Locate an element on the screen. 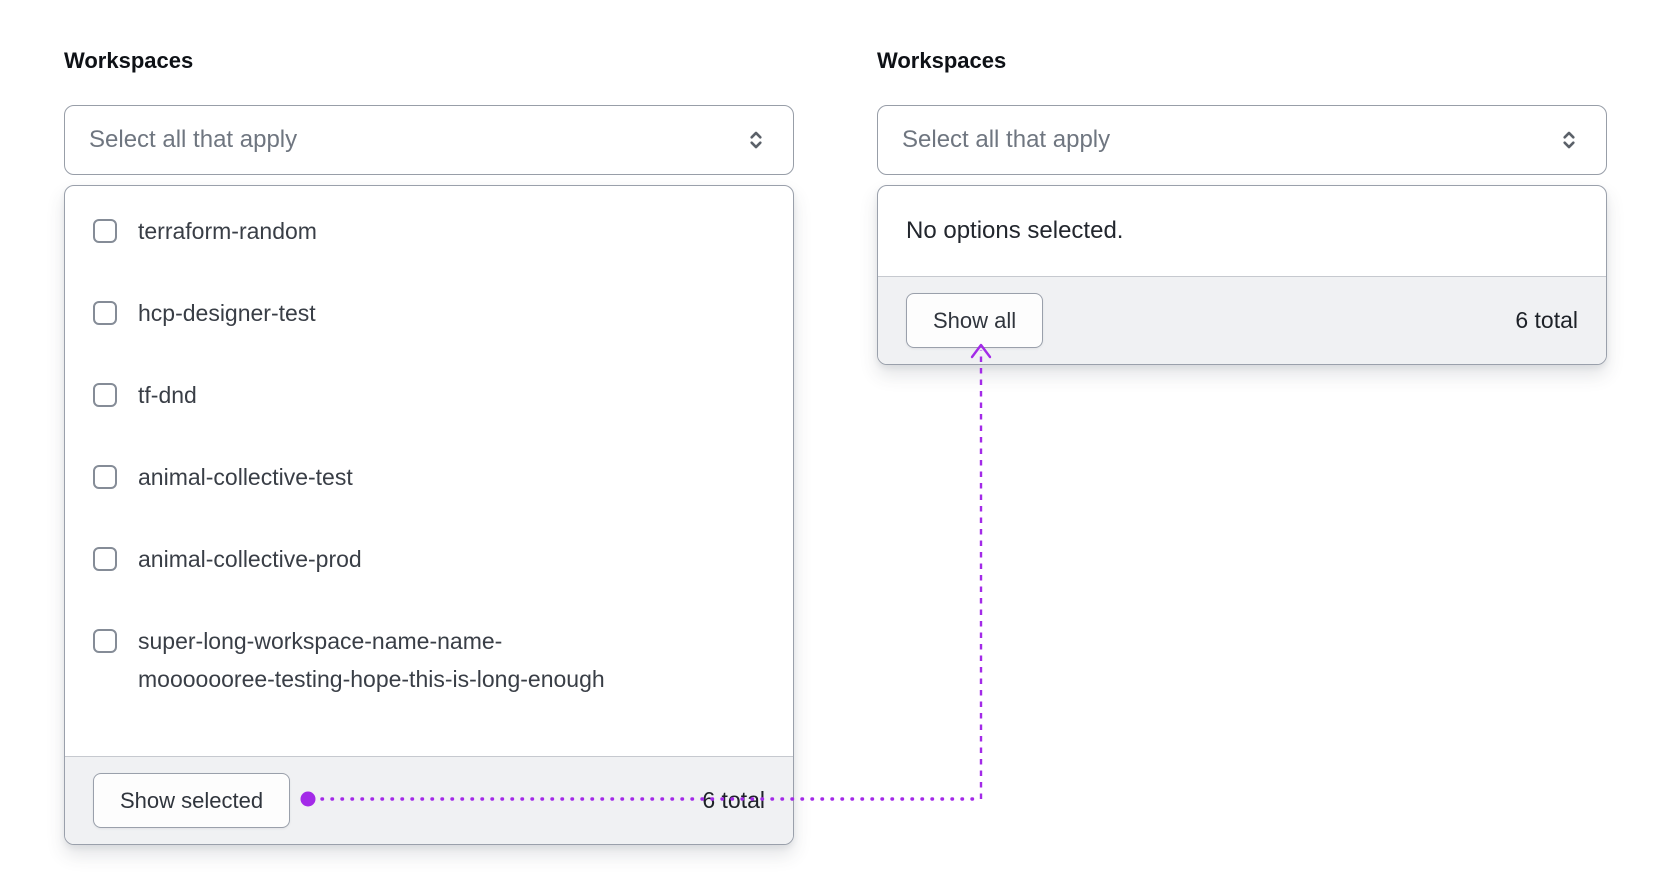  panel-footer: Show all 6 total is located at coordinates (1242, 320).